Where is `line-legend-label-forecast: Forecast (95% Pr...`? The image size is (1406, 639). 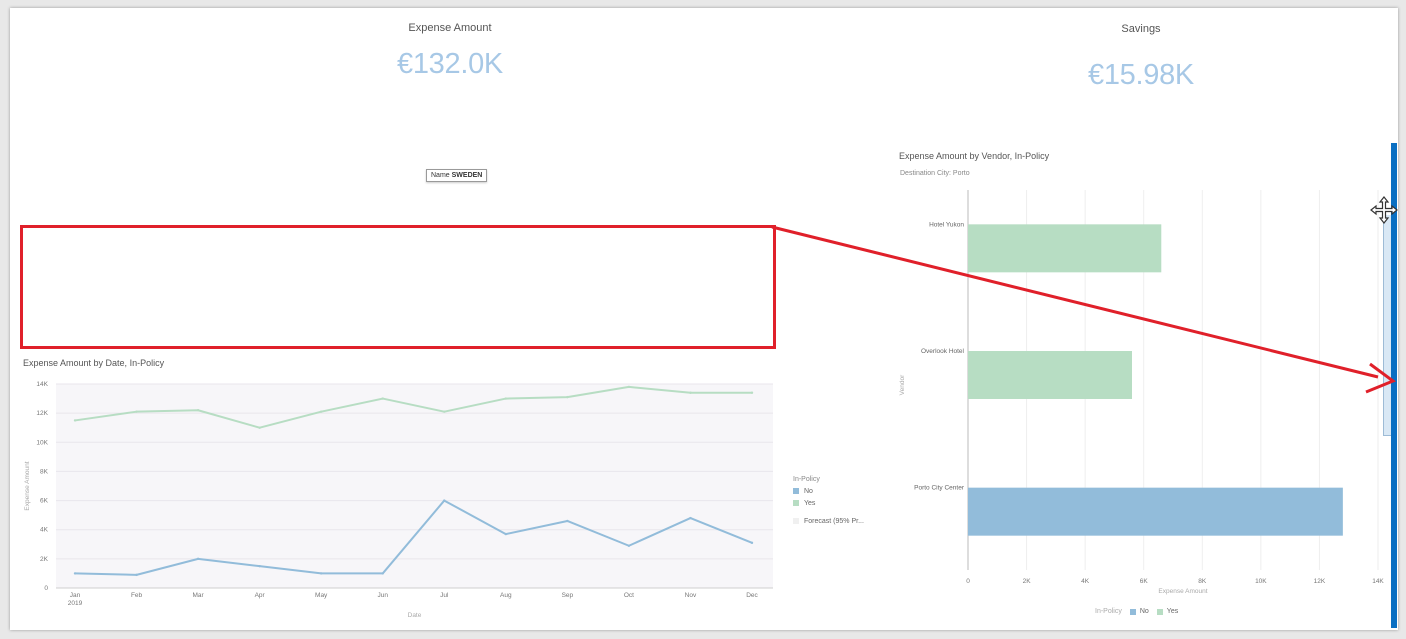
line-legend-label-forecast: Forecast (95% Pr... is located at coordinates (834, 521).